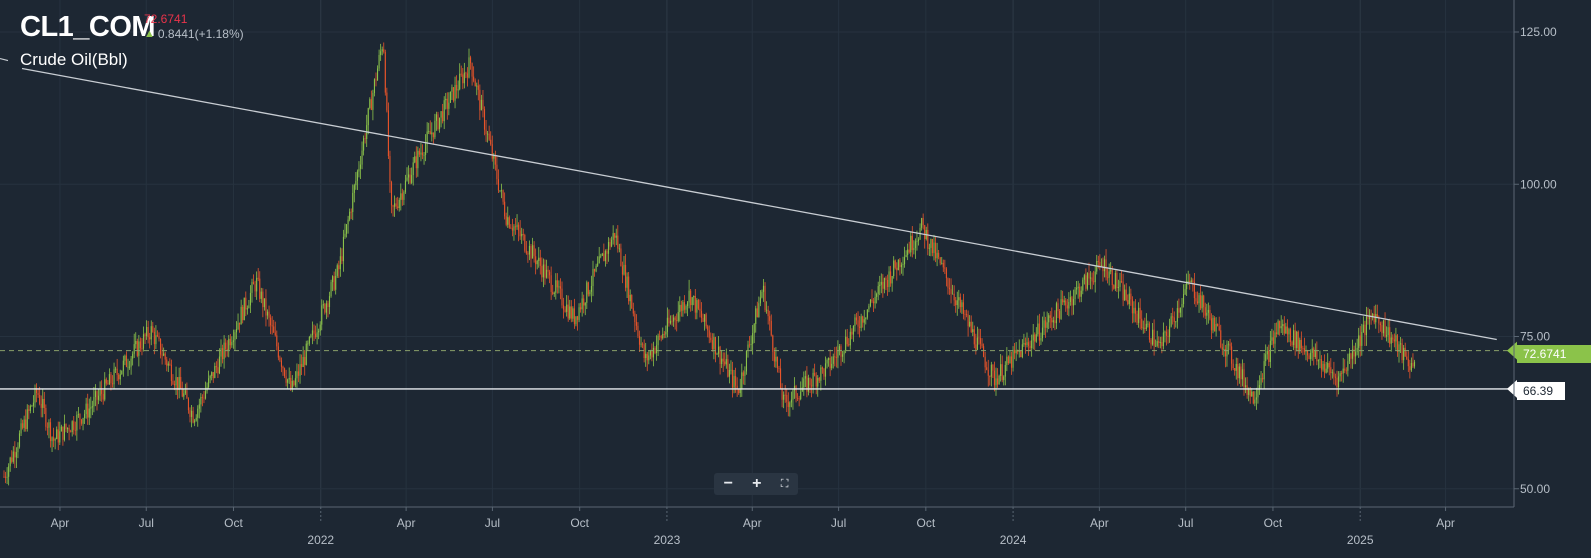 This screenshot has height=558, width=1591. What do you see at coordinates (785, 484) in the screenshot?
I see `fullscreen-icon: ⛶` at bounding box center [785, 484].